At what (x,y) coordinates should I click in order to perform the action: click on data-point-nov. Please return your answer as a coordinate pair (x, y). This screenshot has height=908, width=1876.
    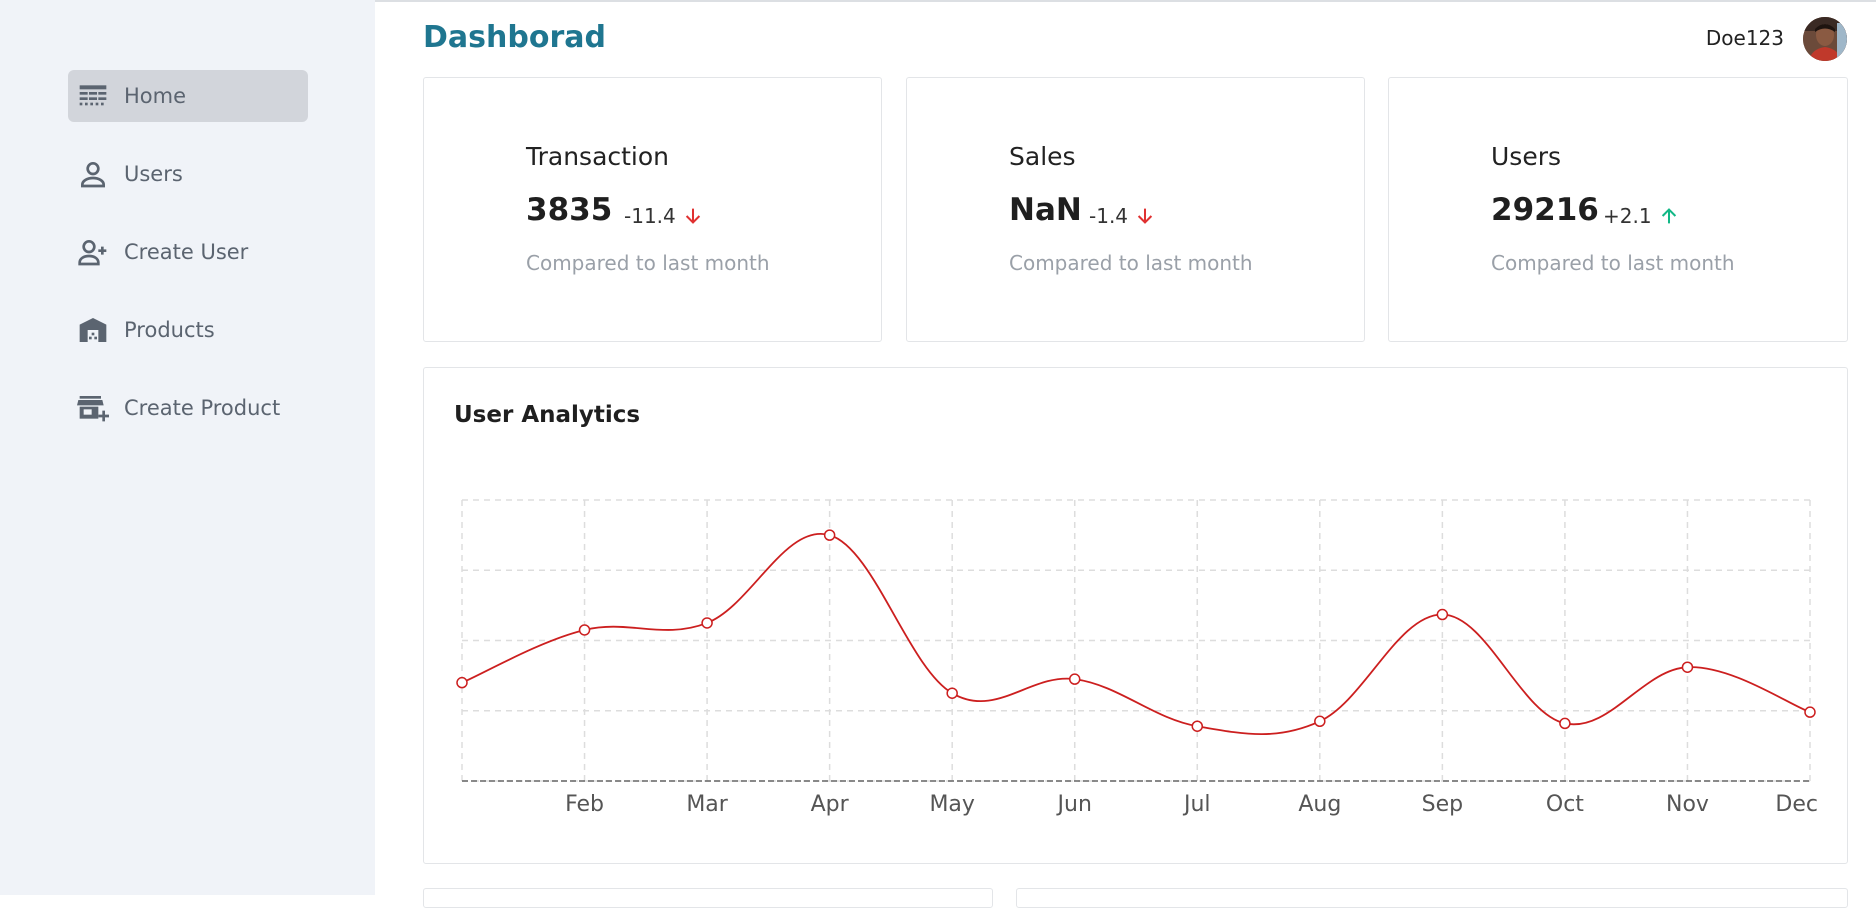
    Looking at the image, I should click on (1687, 667).